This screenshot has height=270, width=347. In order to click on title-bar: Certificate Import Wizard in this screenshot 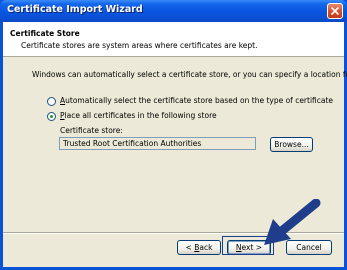, I will do `click(173, 11)`.